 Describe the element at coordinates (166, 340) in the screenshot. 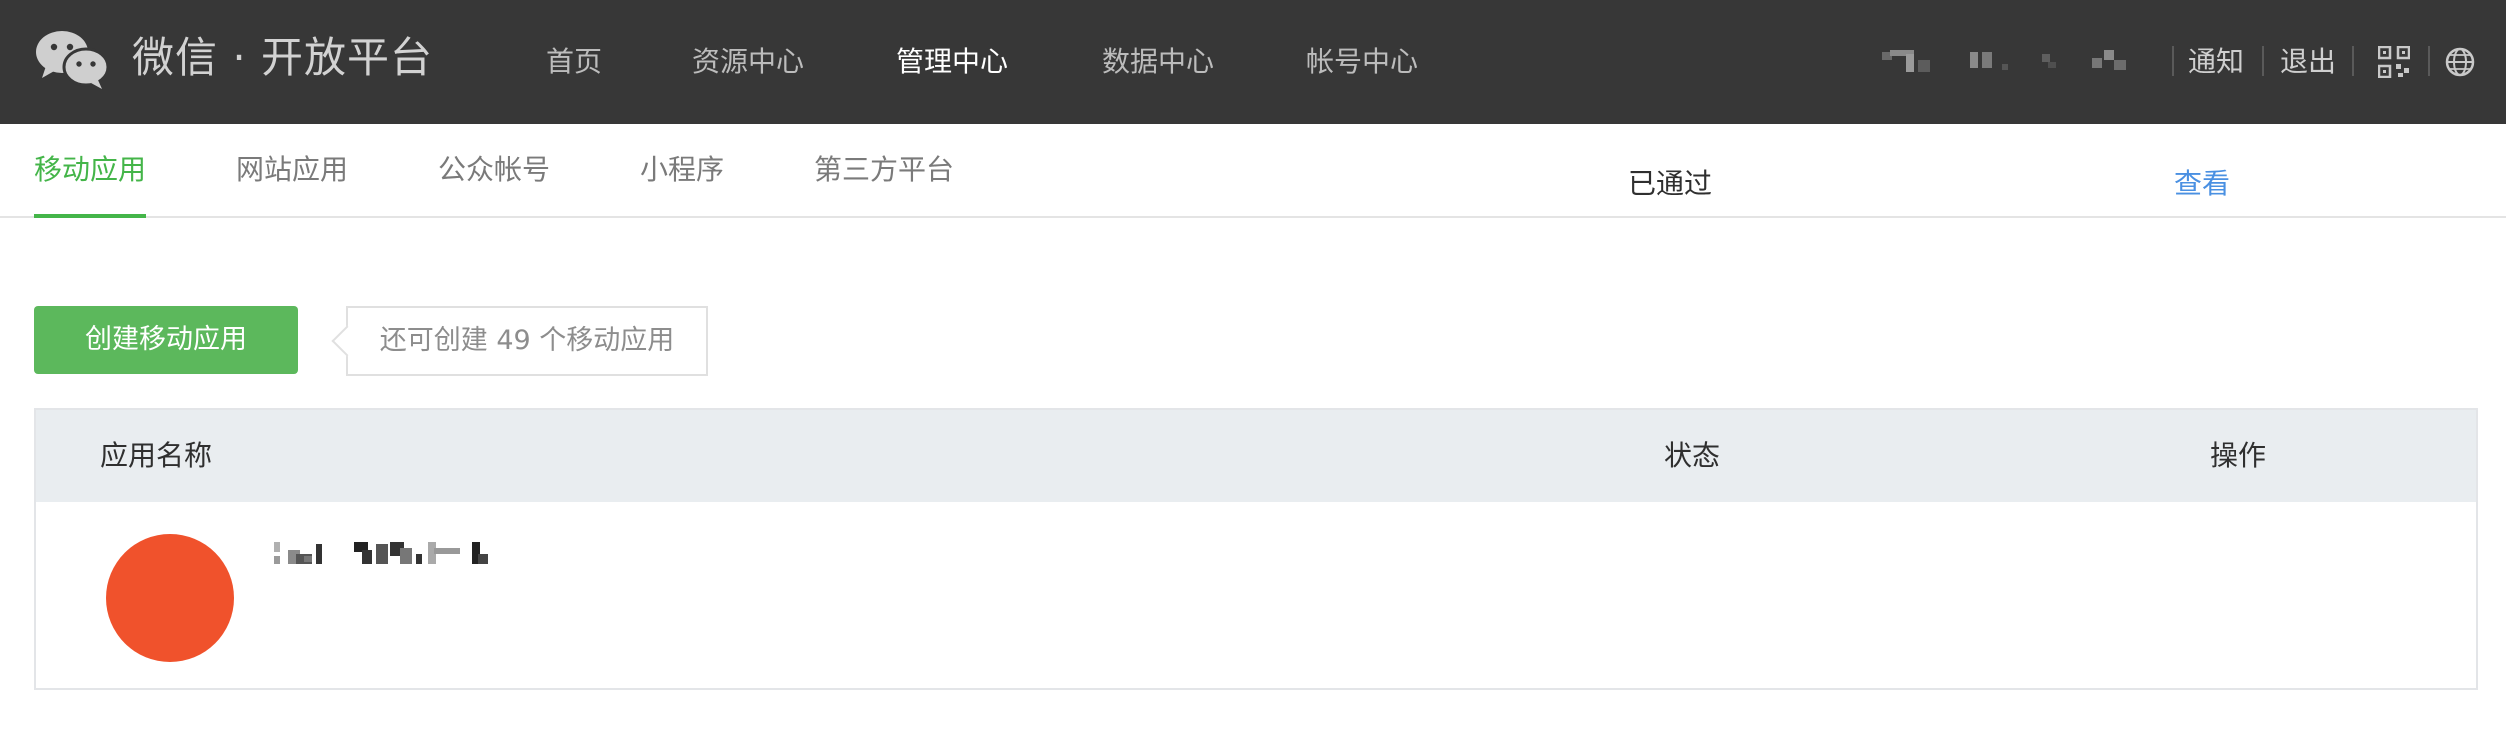

I see `create-mobile-app-button: 创建移动应用` at that location.